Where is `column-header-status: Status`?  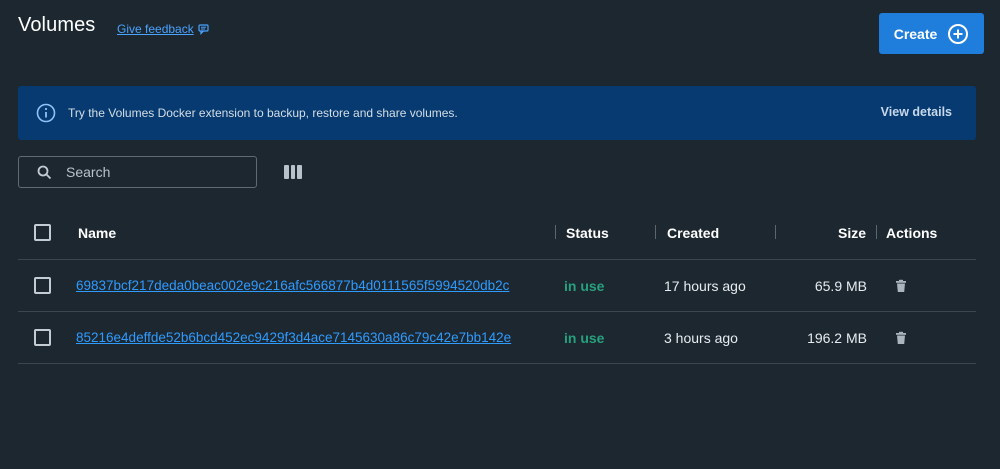 column-header-status: Status is located at coordinates (587, 232).